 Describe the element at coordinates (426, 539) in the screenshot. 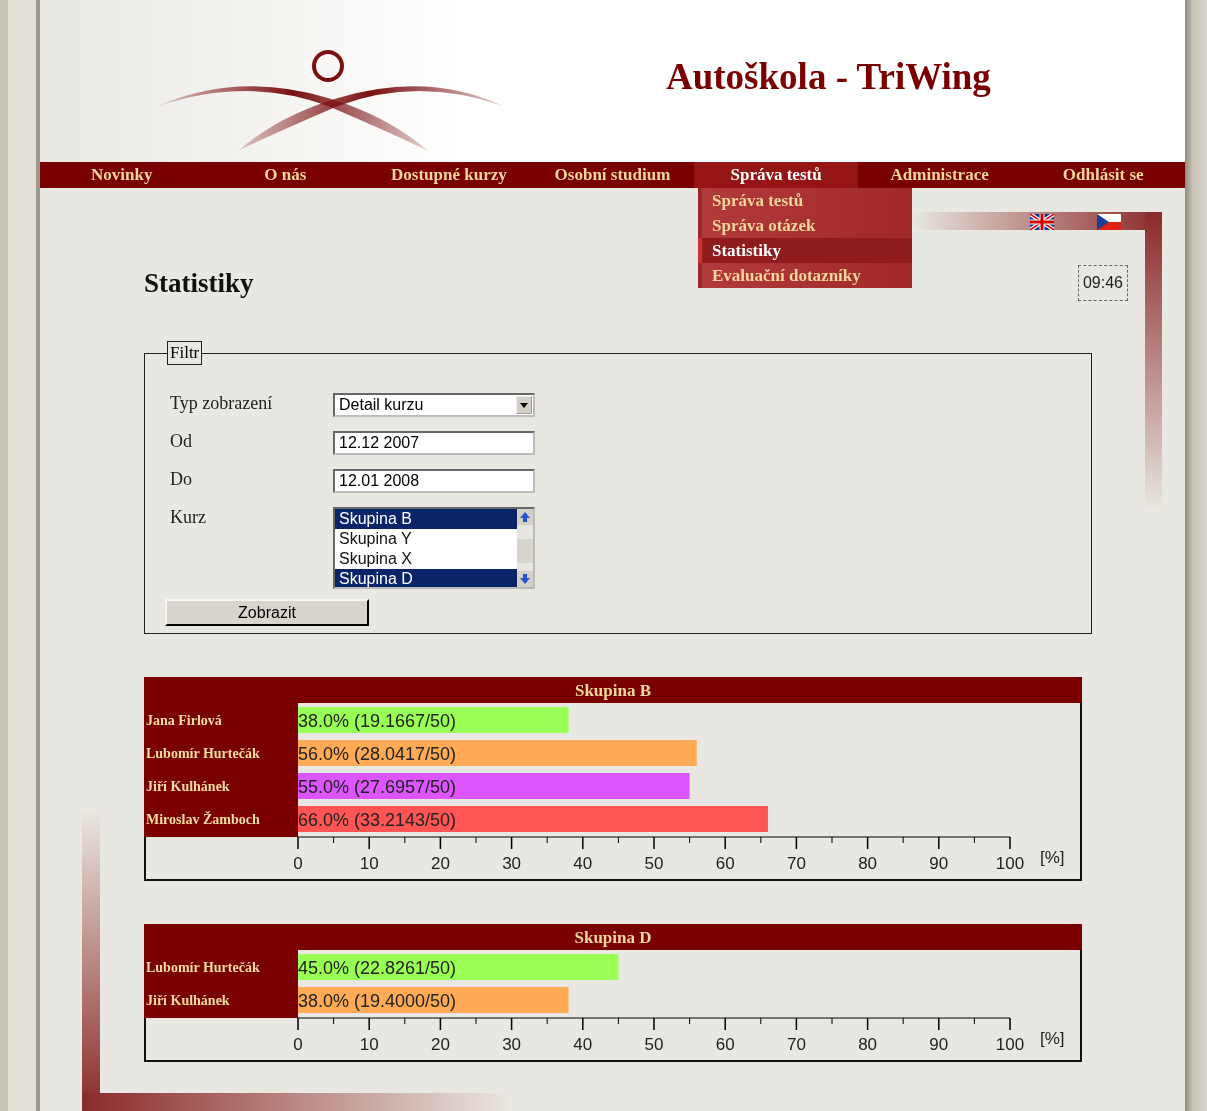

I see `list-option: Skupina Y` at that location.